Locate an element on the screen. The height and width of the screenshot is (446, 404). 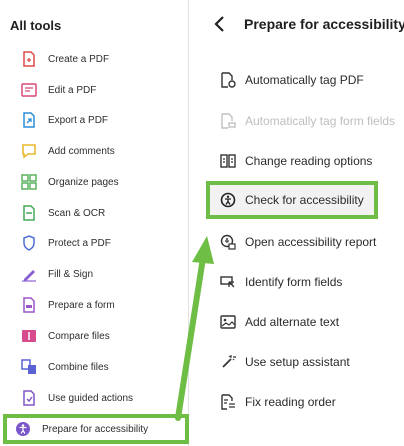
tool-guided-actions: Use guided actions is located at coordinates (97, 398).